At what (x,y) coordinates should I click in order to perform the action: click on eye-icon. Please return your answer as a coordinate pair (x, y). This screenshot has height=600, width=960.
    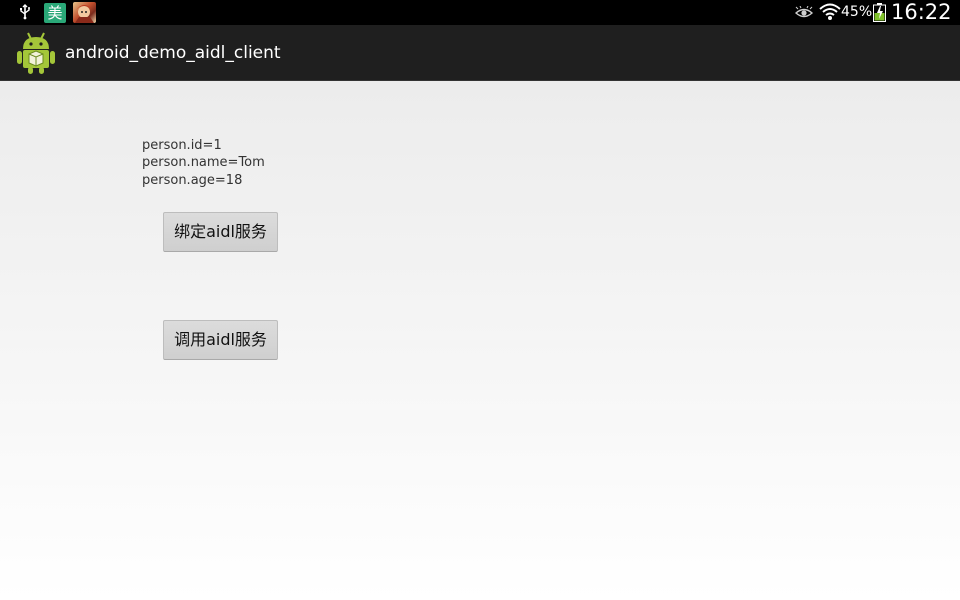
    Looking at the image, I should click on (804, 12).